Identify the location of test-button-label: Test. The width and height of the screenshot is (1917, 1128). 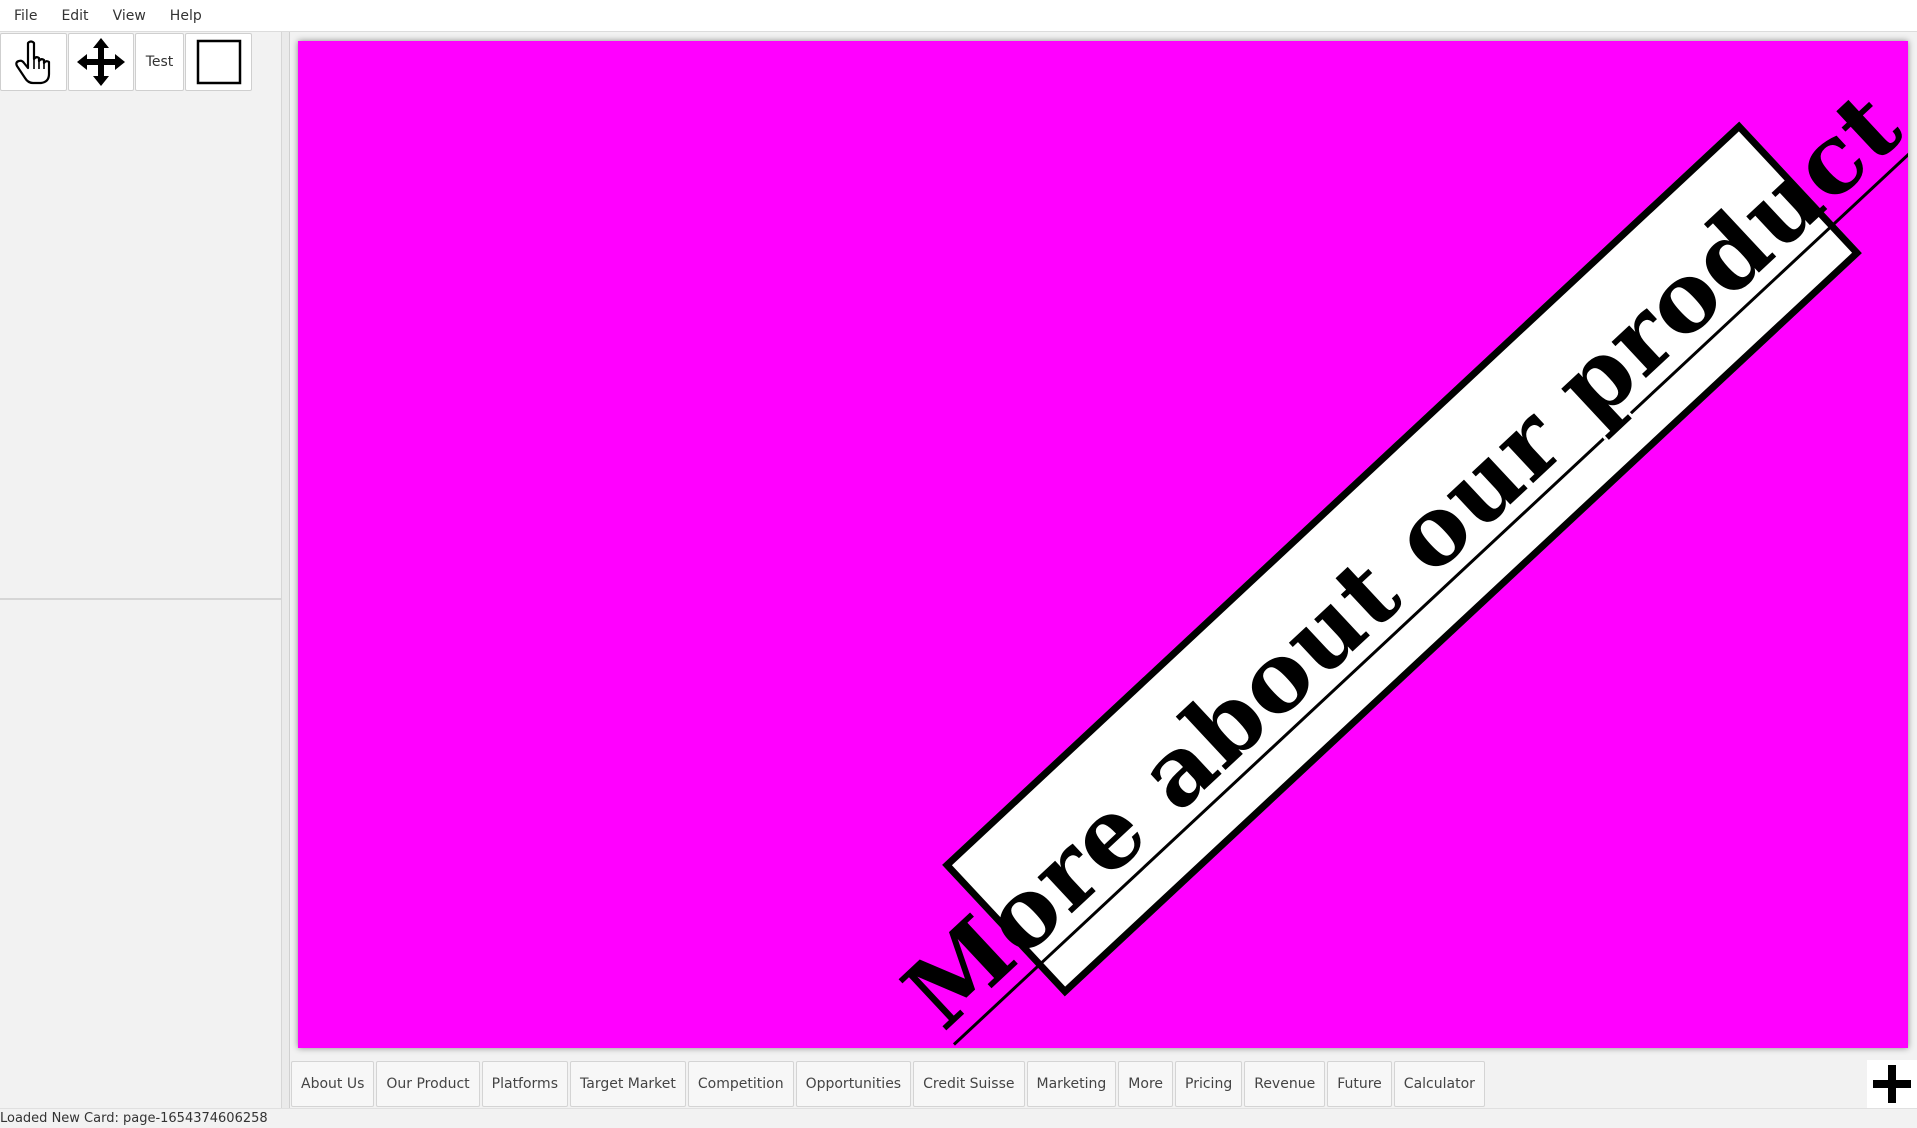
(159, 62).